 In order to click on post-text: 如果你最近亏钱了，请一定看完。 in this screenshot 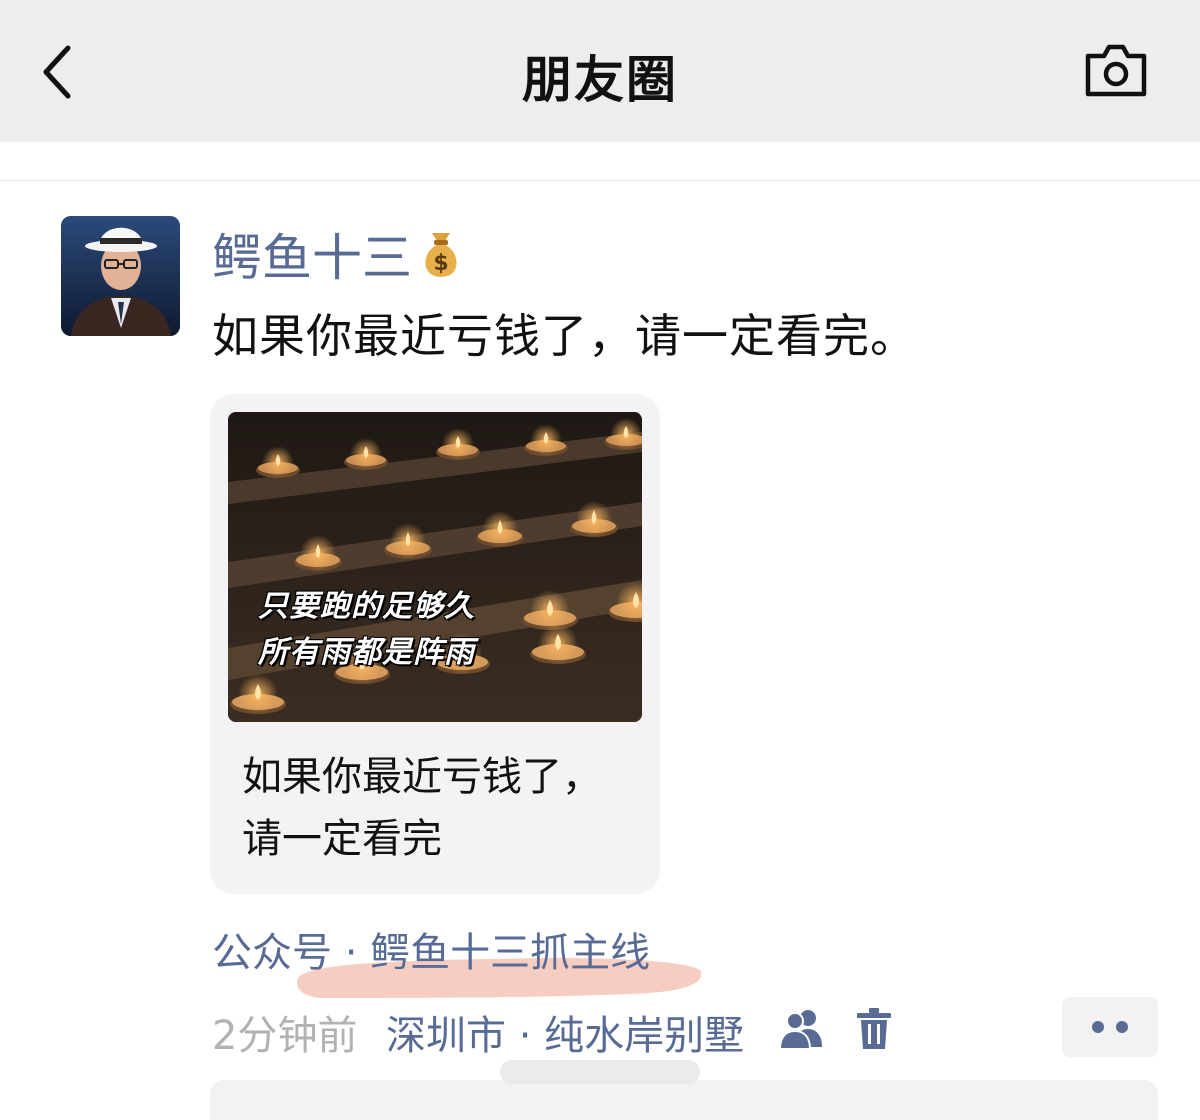, I will do `click(564, 336)`.